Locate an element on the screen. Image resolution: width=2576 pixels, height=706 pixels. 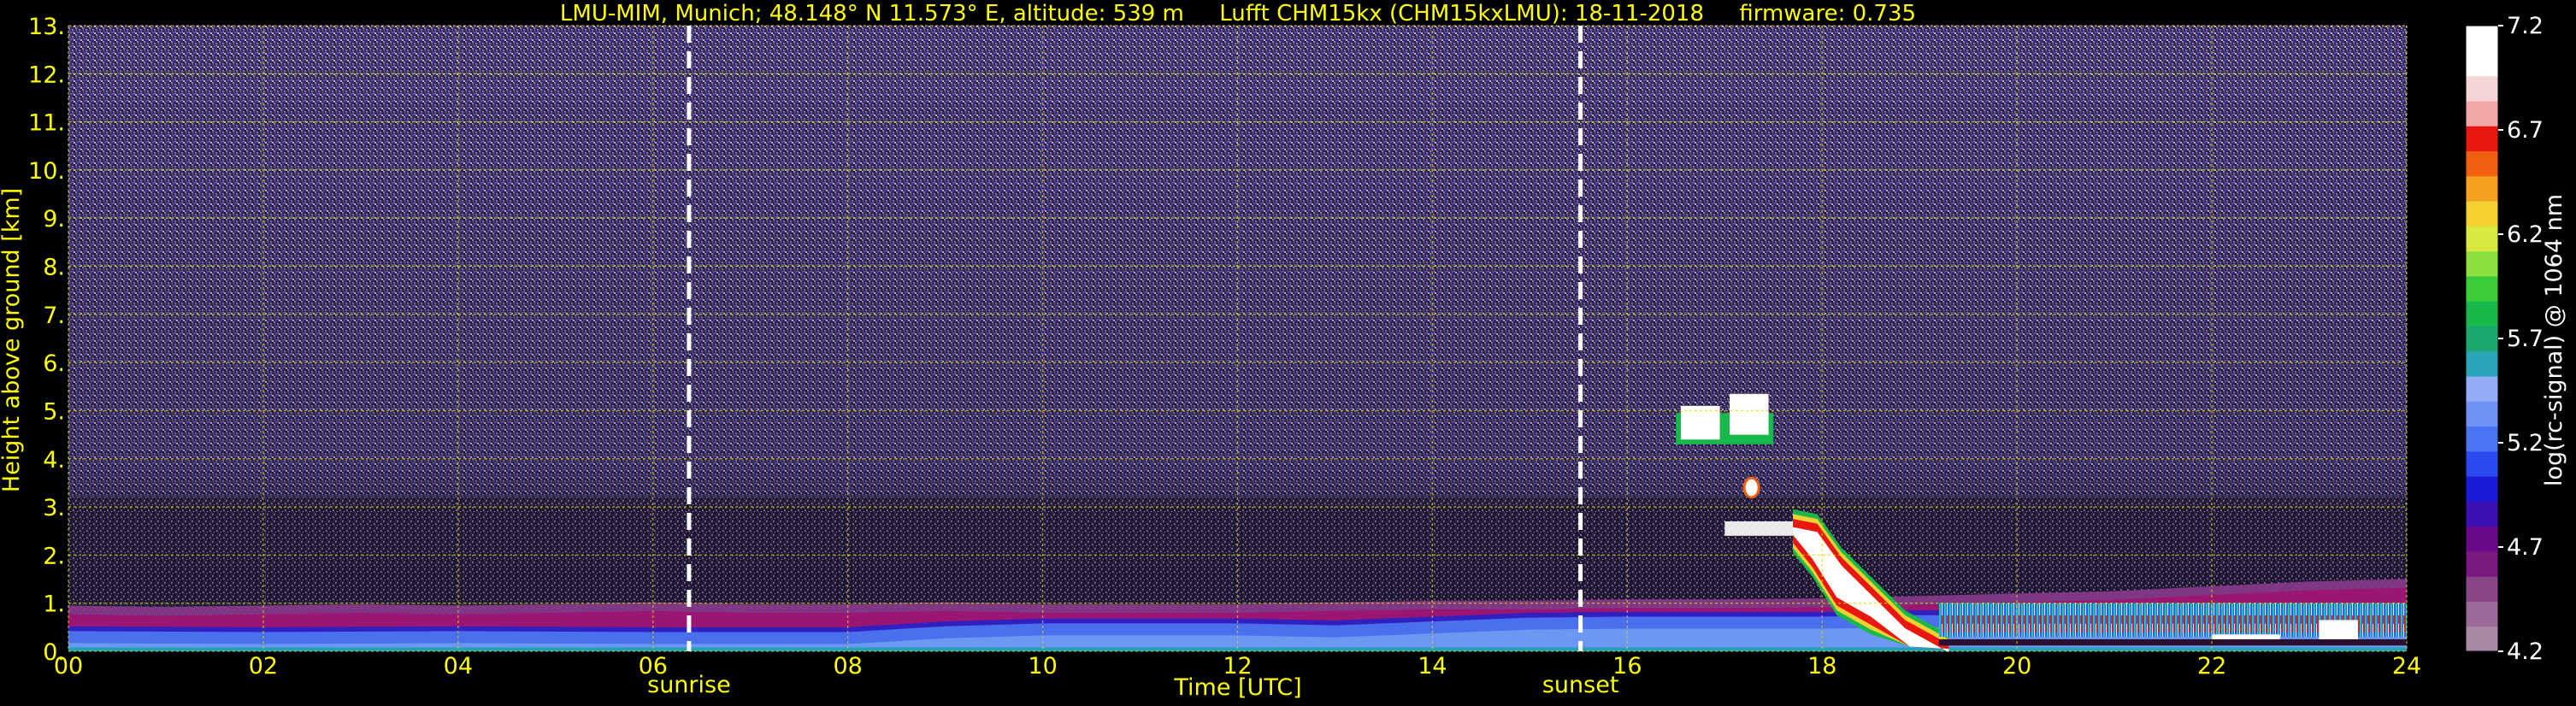
colorbar-tick-label: 5.7 is located at coordinates (2525, 339).